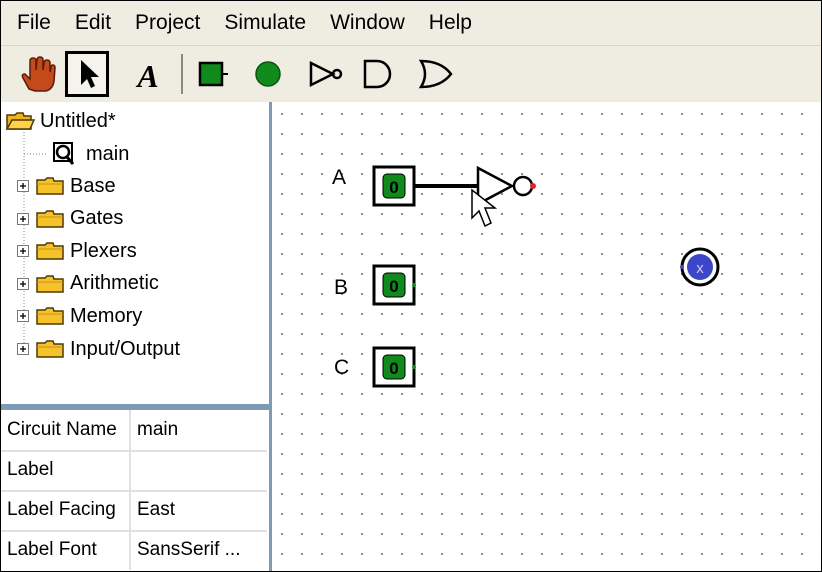 The height and width of the screenshot is (572, 822). What do you see at coordinates (66, 510) in the screenshot?
I see `property-key: Label Facing` at bounding box center [66, 510].